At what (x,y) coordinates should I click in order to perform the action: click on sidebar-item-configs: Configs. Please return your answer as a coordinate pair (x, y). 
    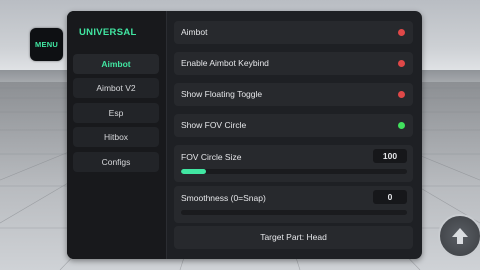
    Looking at the image, I should click on (116, 162).